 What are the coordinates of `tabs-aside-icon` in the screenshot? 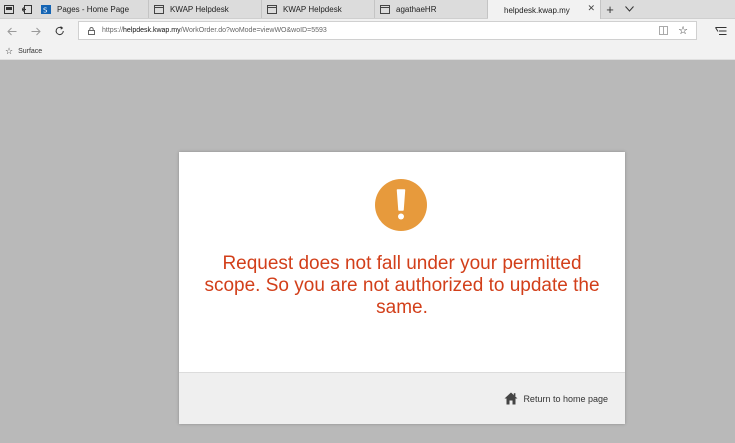 It's located at (9, 9).